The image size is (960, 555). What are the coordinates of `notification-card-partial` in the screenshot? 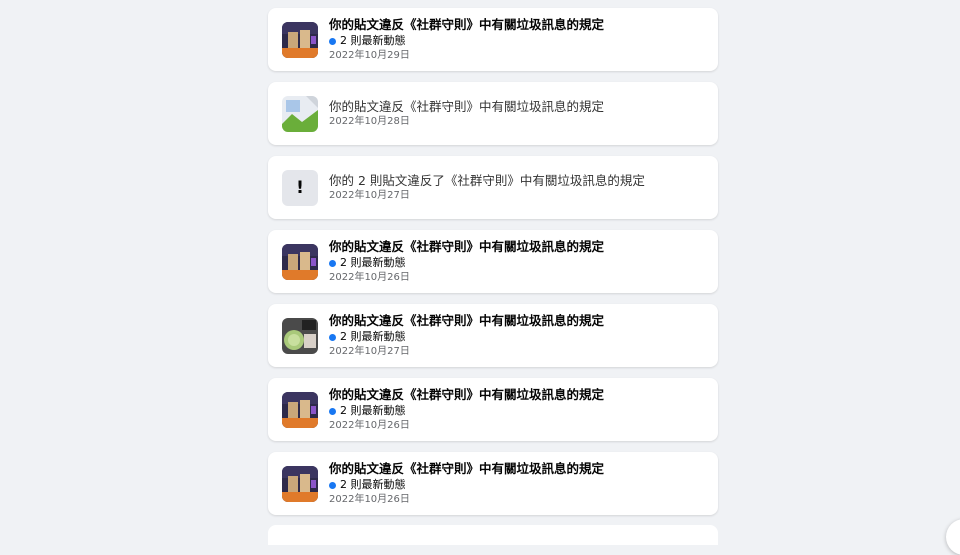 It's located at (493, 535).